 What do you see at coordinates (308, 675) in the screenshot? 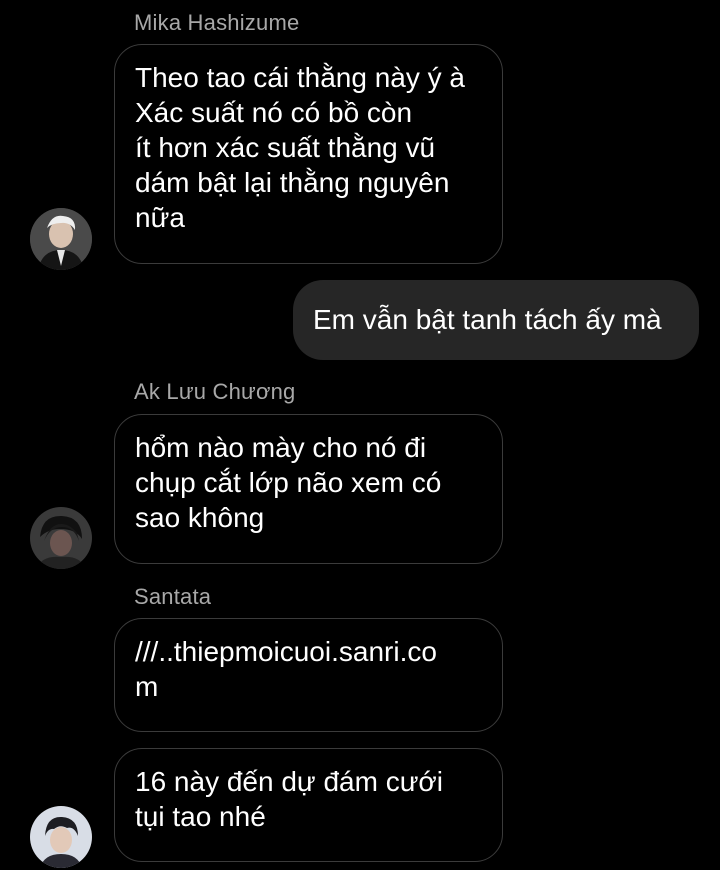
I see `message-bubble: ///..thiepmoicuoi.sanri.co m` at bounding box center [308, 675].